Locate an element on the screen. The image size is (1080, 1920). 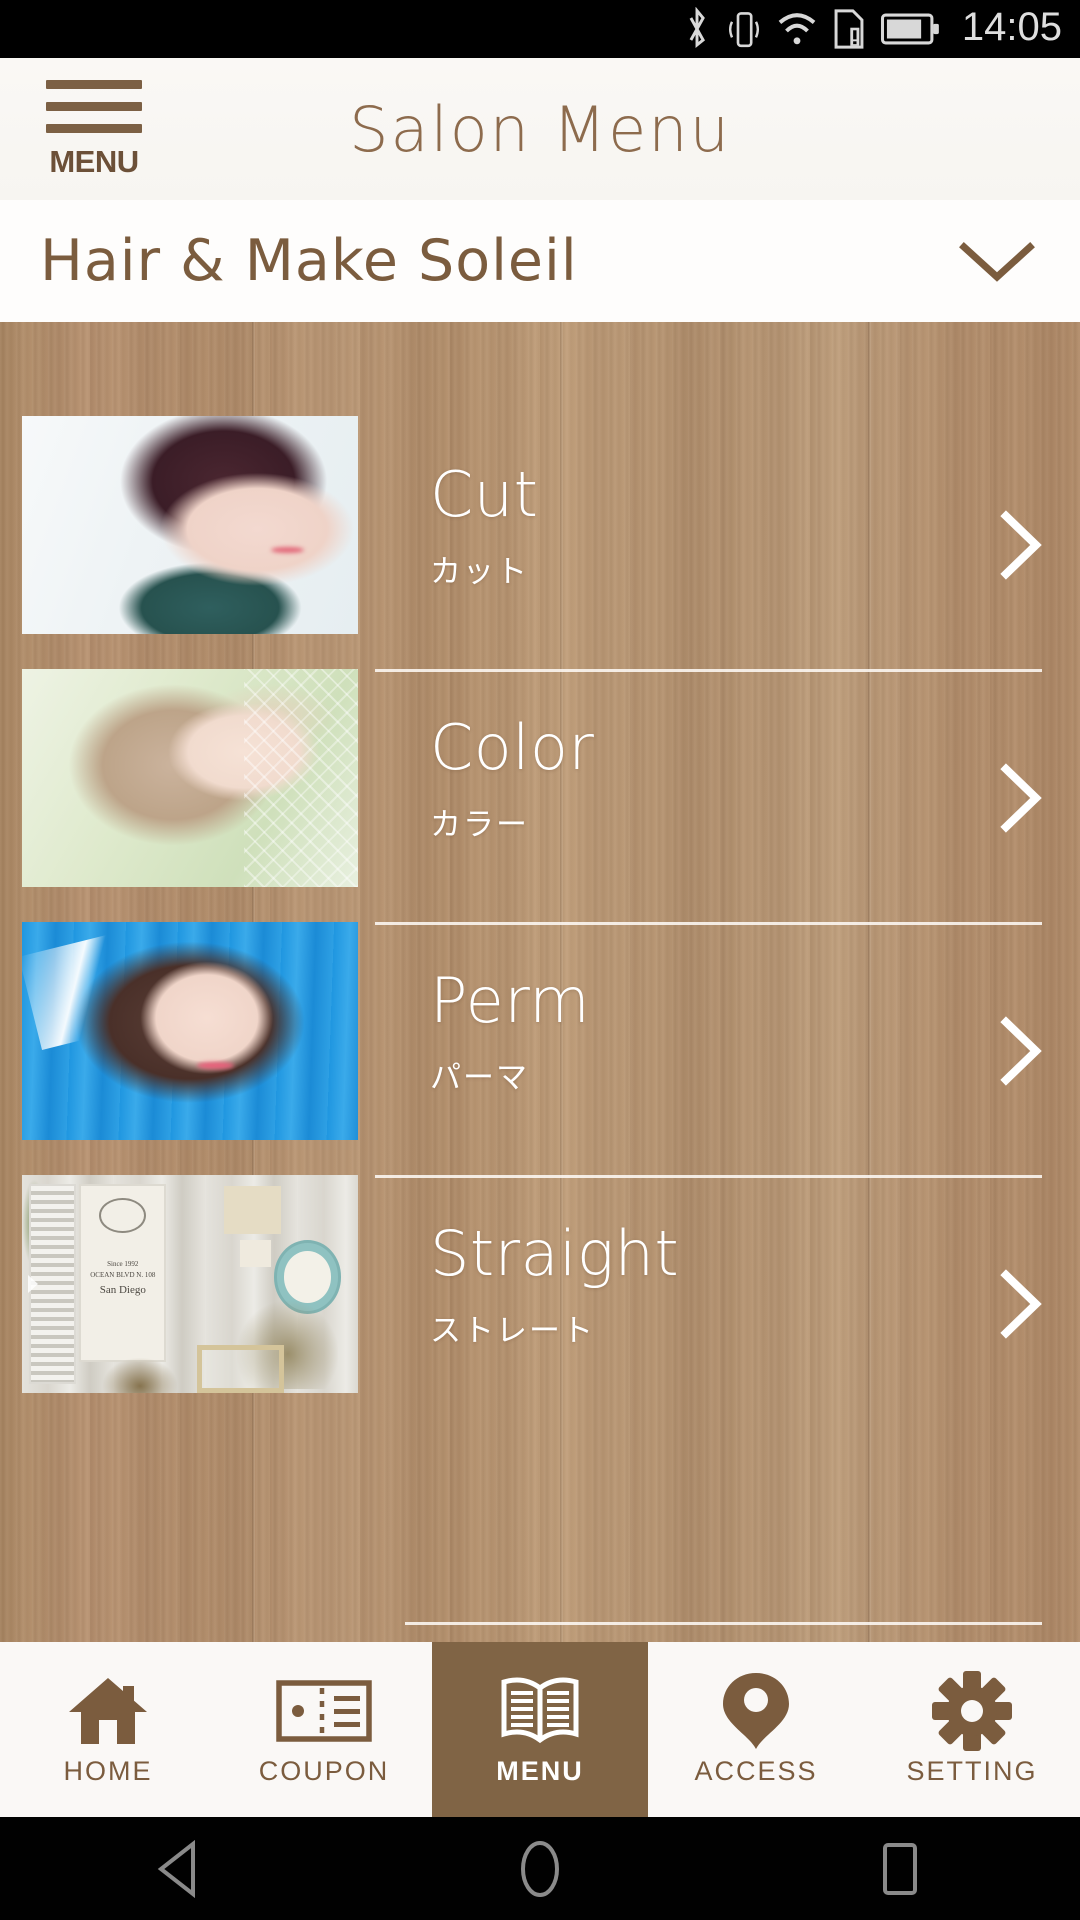
menu-row-inner: Straight ストレート is located at coordinates (740, 1301).